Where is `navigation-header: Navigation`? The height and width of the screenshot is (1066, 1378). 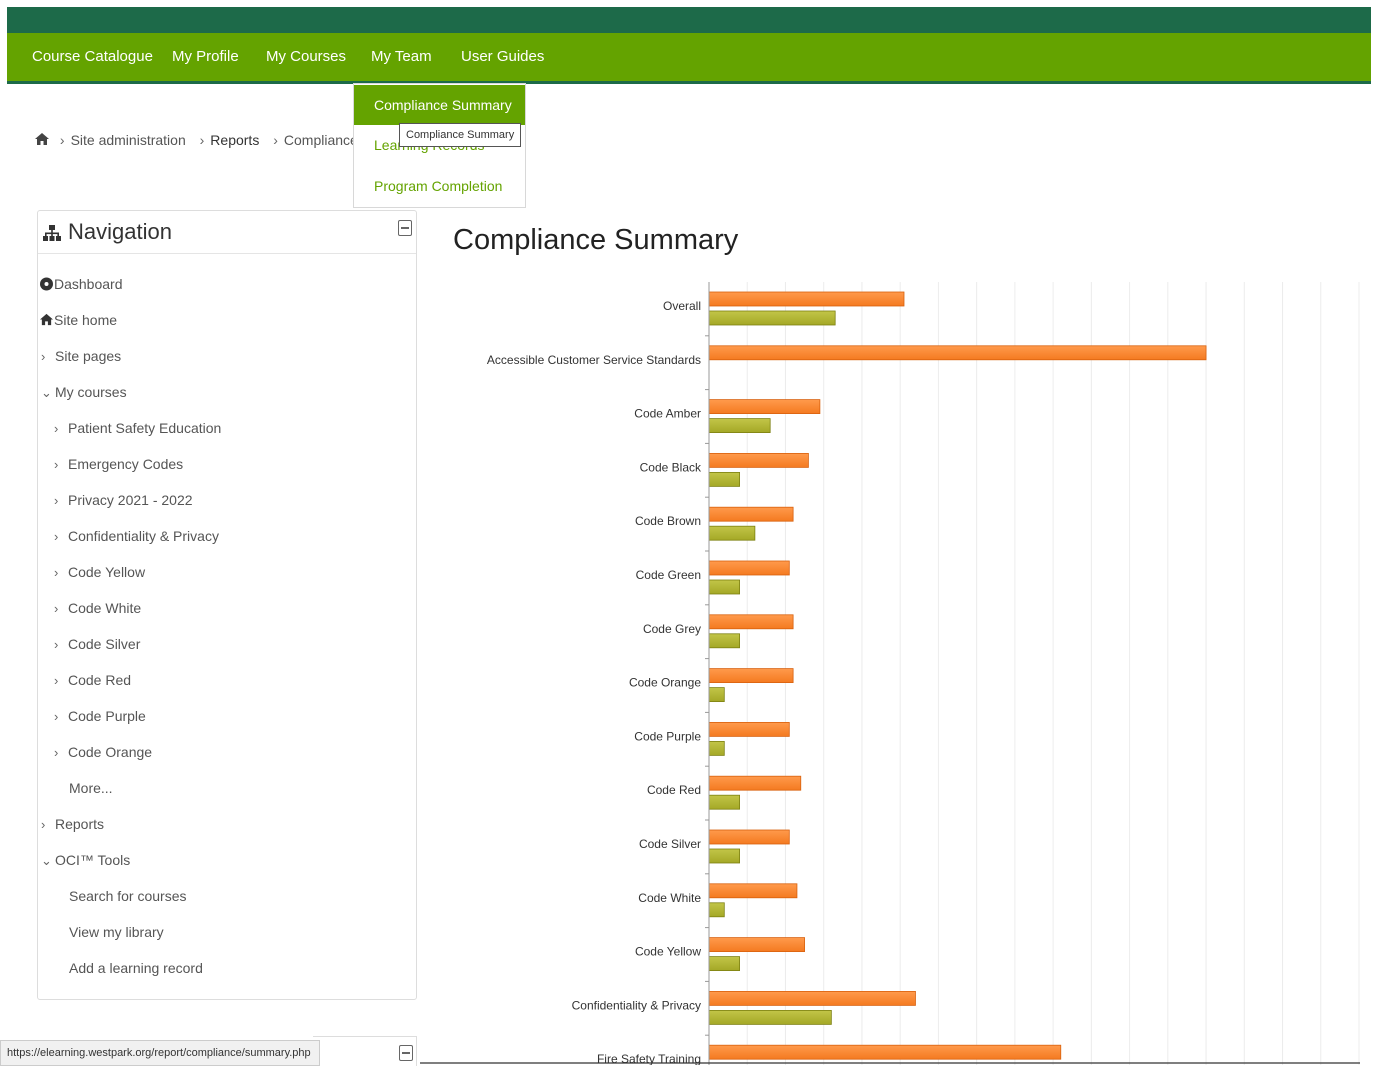
navigation-header: Navigation is located at coordinates (227, 232).